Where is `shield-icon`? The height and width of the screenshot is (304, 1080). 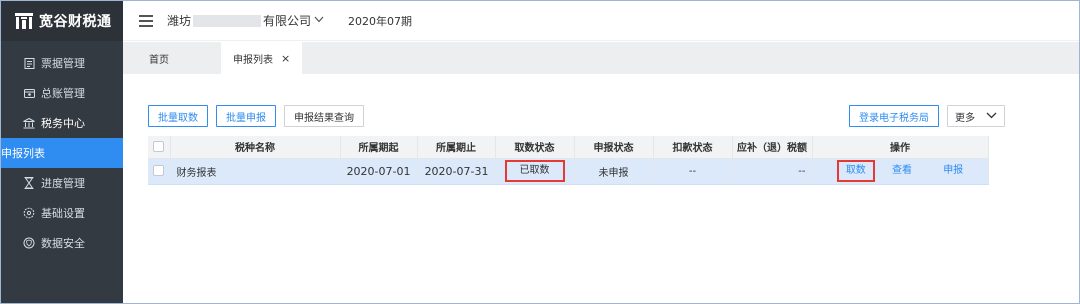
shield-icon is located at coordinates (29, 243).